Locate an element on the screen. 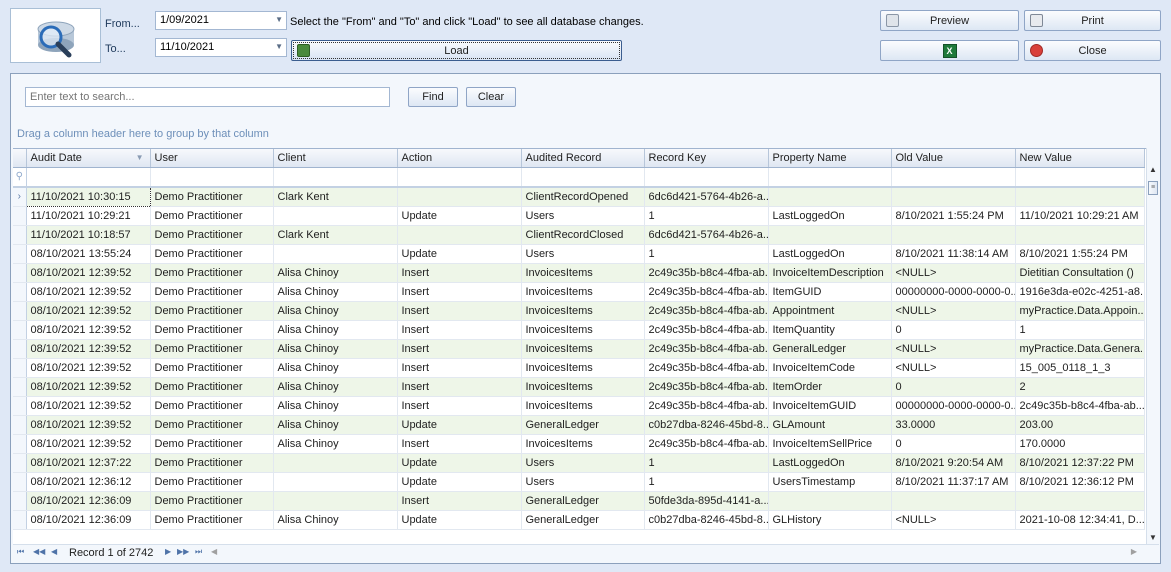 Image resolution: width=1171 pixels, height=572 pixels. scroll-right-icon: ▶ is located at coordinates (1134, 551).